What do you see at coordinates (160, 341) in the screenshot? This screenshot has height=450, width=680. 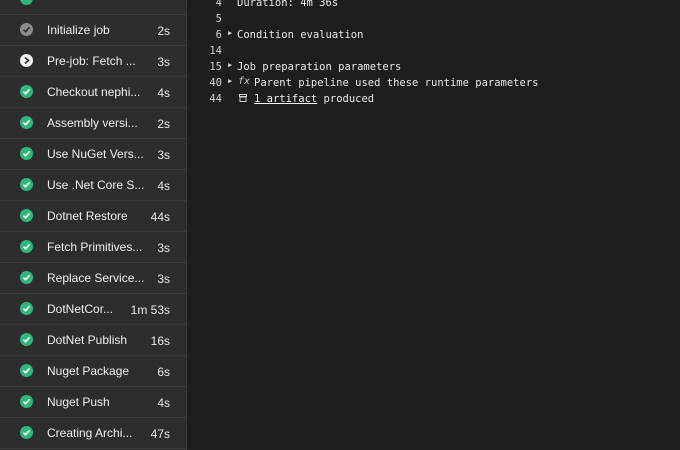 I see `step-duration: 16s` at bounding box center [160, 341].